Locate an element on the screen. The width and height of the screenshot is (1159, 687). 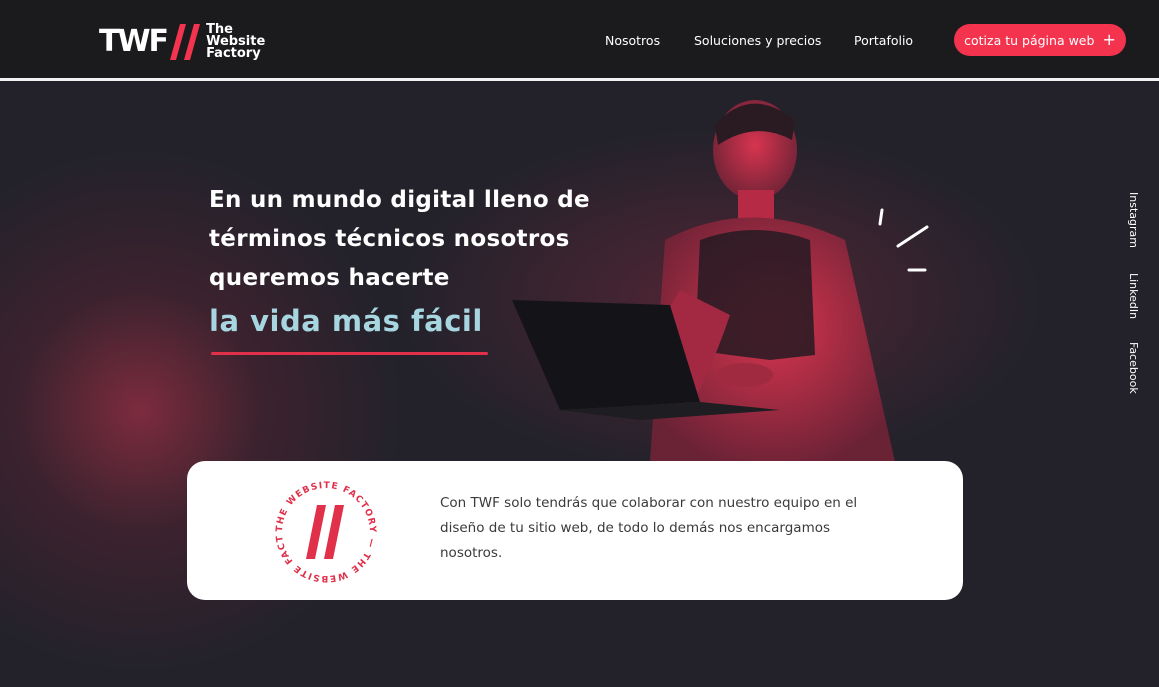
plus-icon: + is located at coordinates (1109, 39).